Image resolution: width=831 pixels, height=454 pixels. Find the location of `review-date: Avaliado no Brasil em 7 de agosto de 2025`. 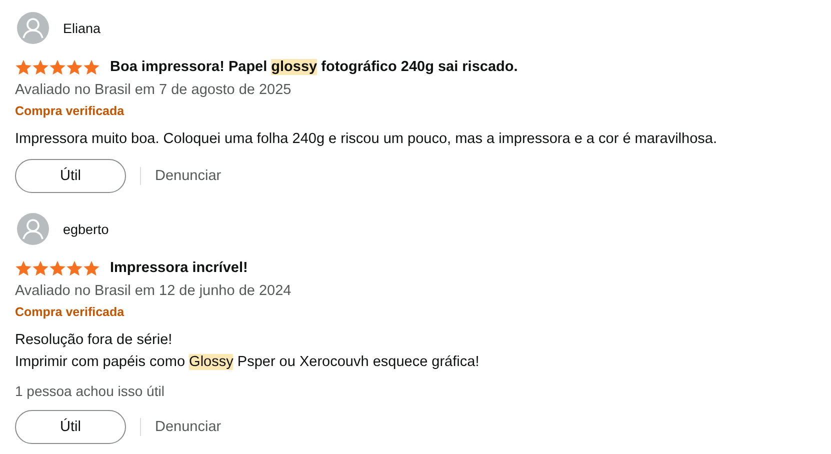

review-date: Avaliado no Brasil em 7 de agosto de 2025 is located at coordinates (153, 90).